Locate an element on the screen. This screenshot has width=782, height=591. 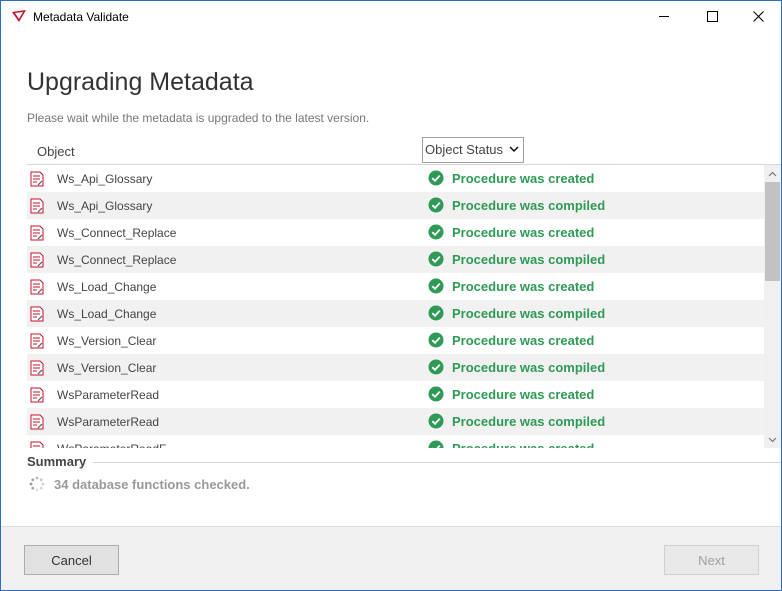
maximize-icon is located at coordinates (712, 16).